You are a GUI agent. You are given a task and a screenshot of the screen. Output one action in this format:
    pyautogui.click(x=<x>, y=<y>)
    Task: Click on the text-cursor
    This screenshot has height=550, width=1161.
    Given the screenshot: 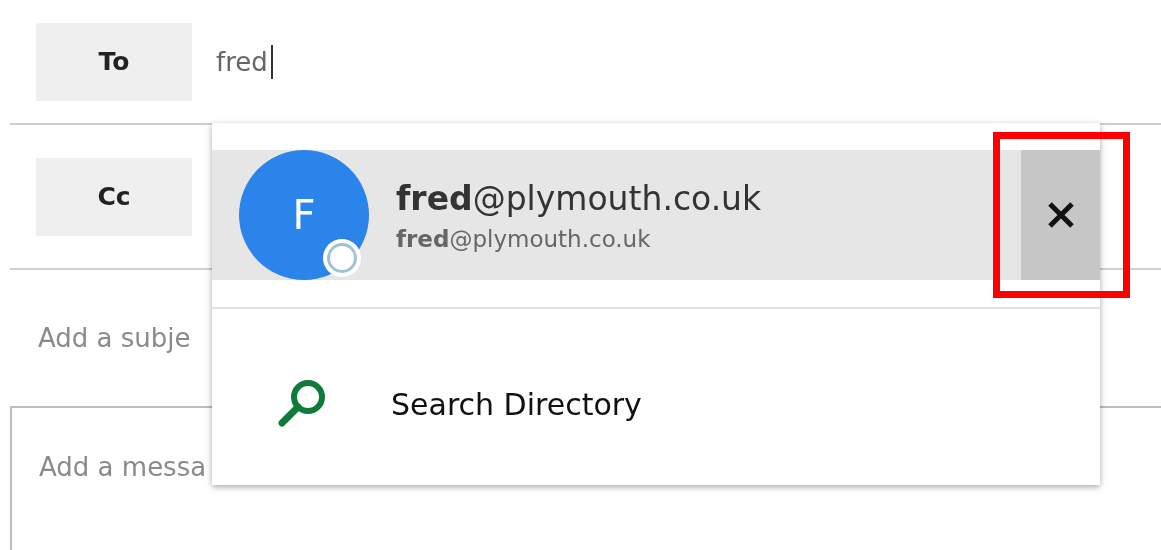 What is the action you would take?
    pyautogui.click(x=271, y=61)
    